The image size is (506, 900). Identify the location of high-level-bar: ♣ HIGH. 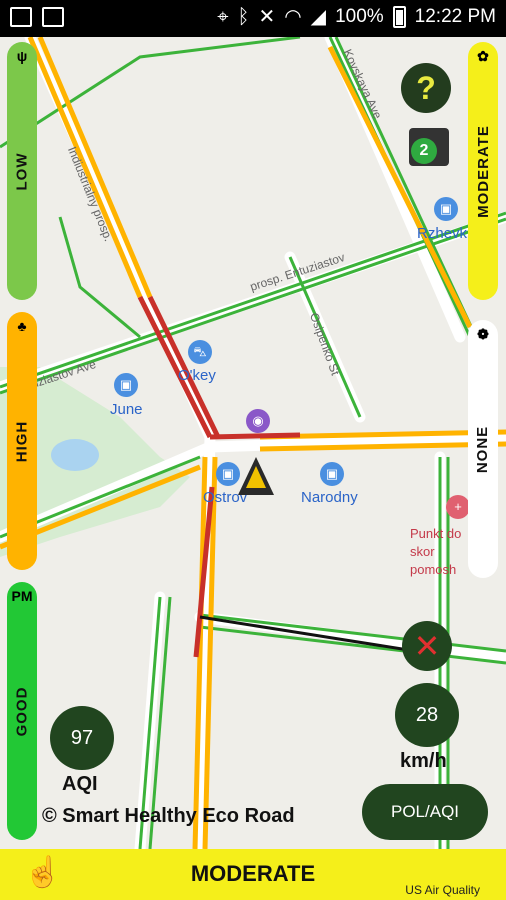
(22, 441).